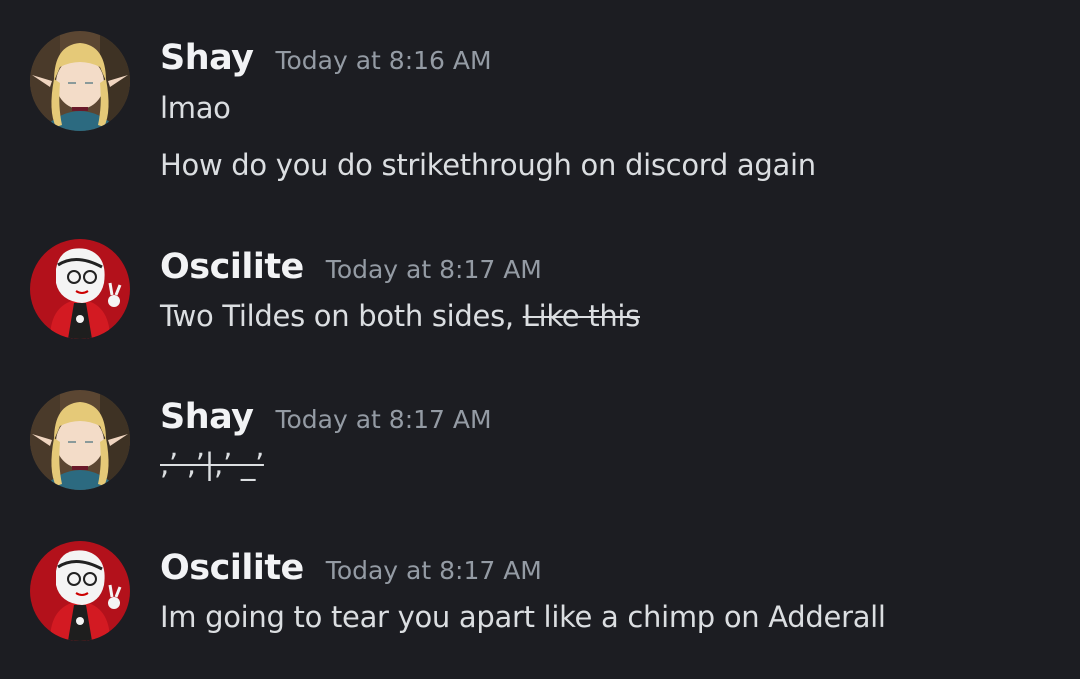 The height and width of the screenshot is (679, 1080). I want to click on message-text: Two Tildes on both sides, Like this, so click(400, 316).